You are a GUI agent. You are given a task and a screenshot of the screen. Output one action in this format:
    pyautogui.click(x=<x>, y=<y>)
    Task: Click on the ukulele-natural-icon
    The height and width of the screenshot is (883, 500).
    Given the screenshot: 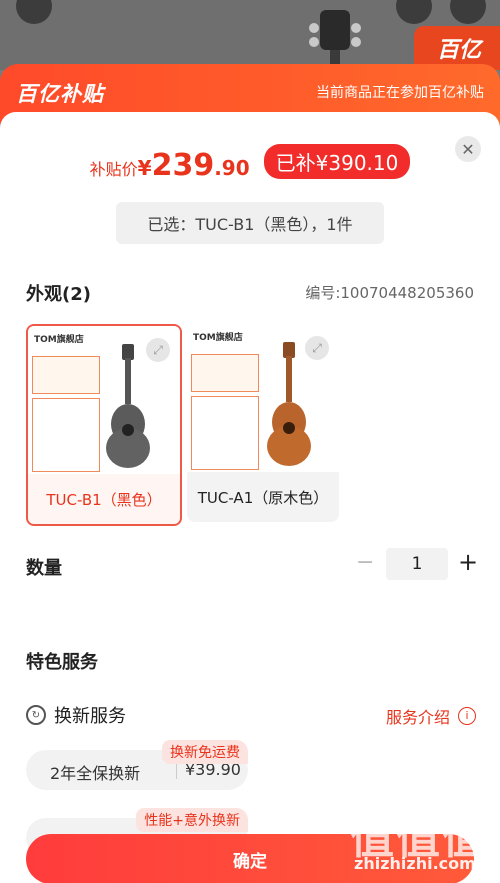 What is the action you would take?
    pyautogui.click(x=289, y=404)
    